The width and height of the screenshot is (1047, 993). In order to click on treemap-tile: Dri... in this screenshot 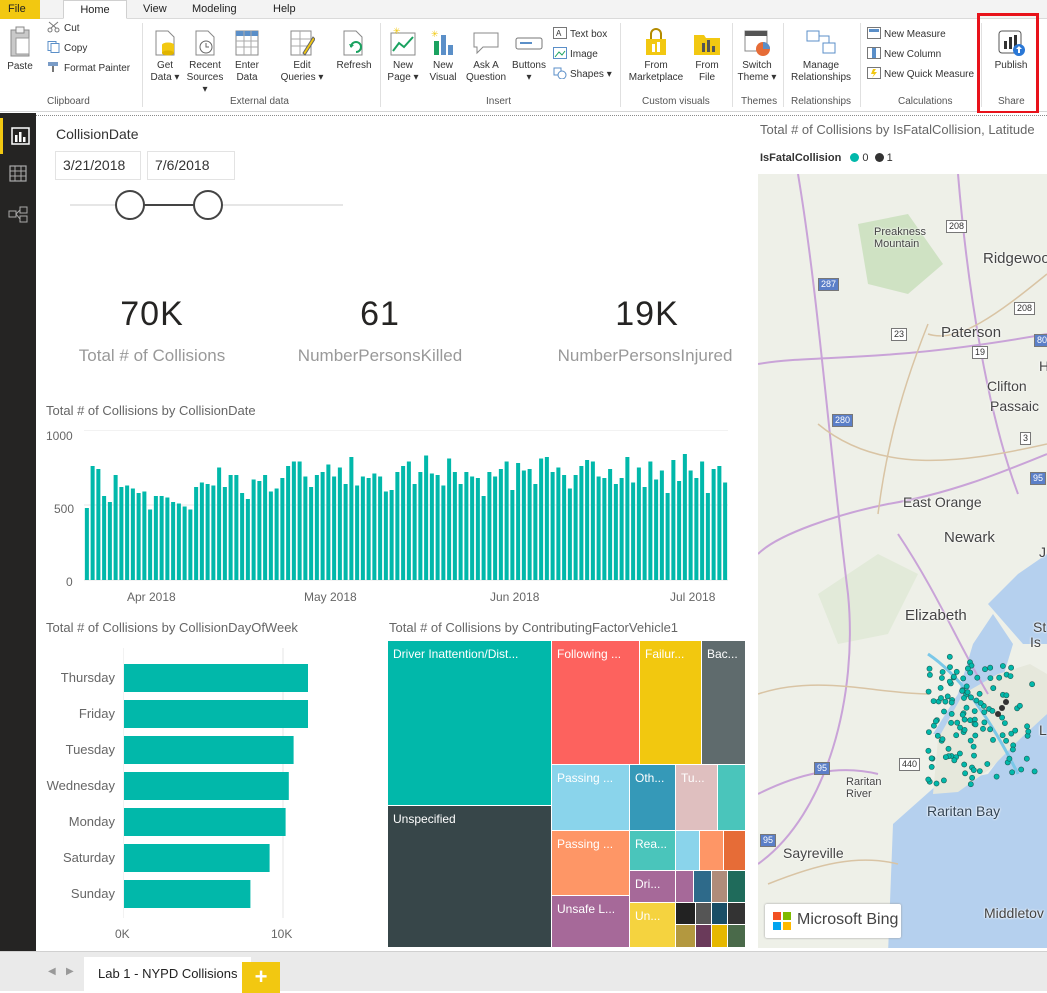, I will do `click(653, 887)`.